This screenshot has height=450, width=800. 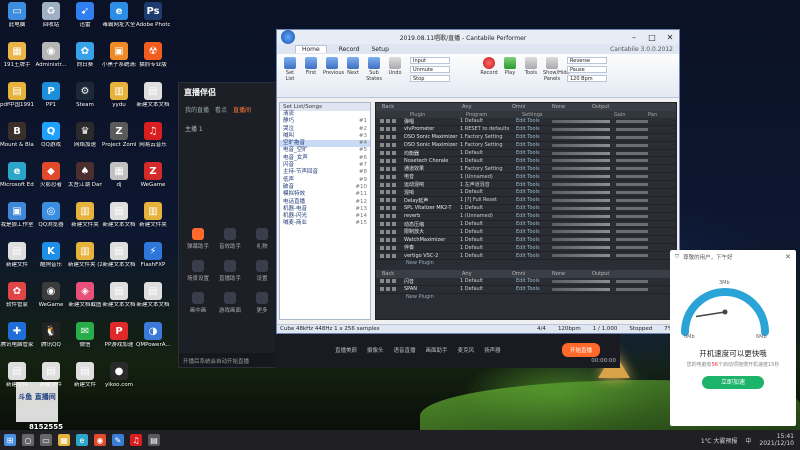 What do you see at coordinates (437, 350) in the screenshot?
I see `screen-helper-button: 画面助手` at bounding box center [437, 350].